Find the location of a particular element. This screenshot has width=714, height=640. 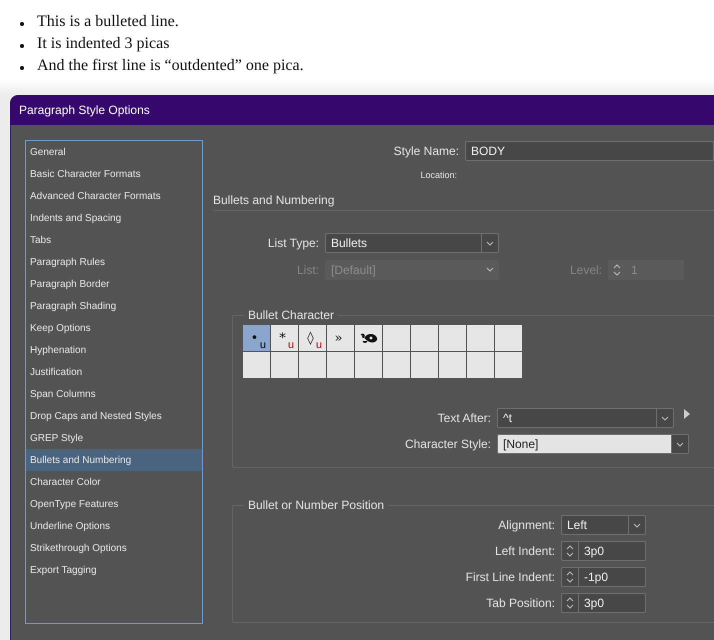

group-title: Bullet Character is located at coordinates (291, 315).